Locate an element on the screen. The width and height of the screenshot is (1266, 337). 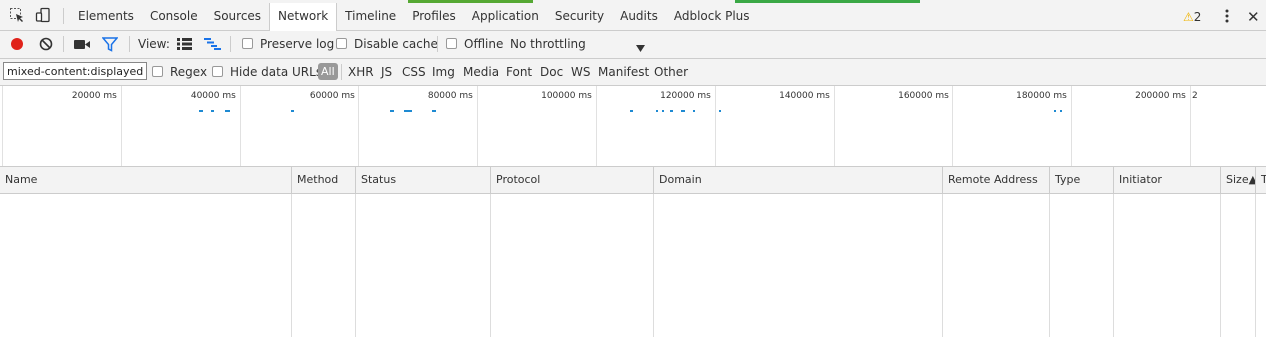
column-header-name: Name is located at coordinates (145, 180).